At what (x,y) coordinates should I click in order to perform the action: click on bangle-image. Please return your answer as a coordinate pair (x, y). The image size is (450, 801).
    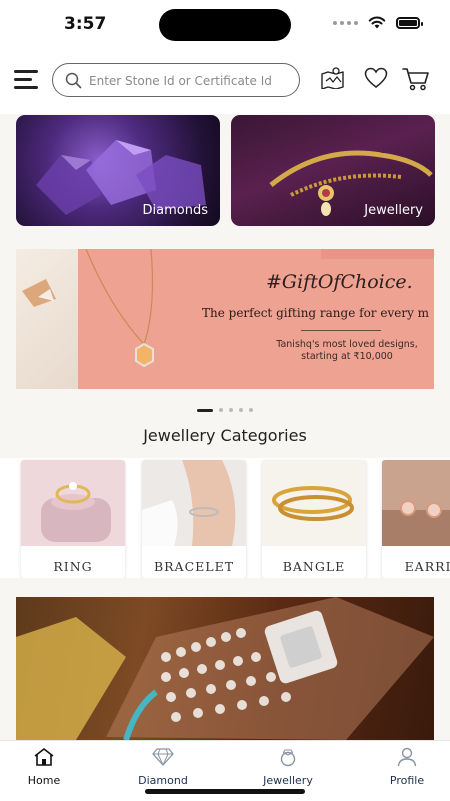
    Looking at the image, I should click on (314, 503).